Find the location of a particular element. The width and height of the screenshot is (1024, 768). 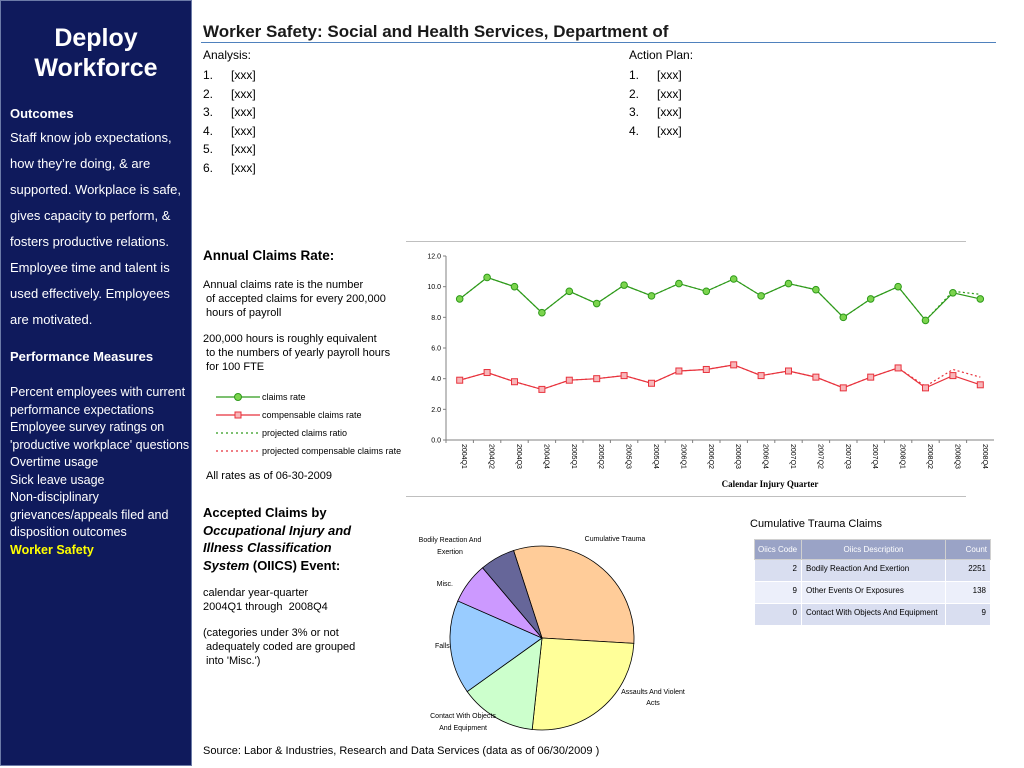

y-tick-label: 4.0 is located at coordinates (436, 379).